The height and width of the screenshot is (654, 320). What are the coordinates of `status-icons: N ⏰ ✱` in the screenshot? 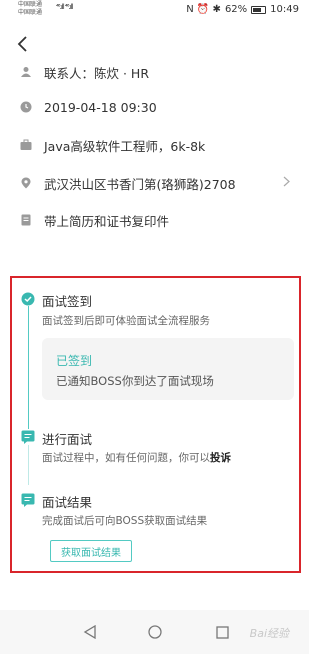 It's located at (203, 9).